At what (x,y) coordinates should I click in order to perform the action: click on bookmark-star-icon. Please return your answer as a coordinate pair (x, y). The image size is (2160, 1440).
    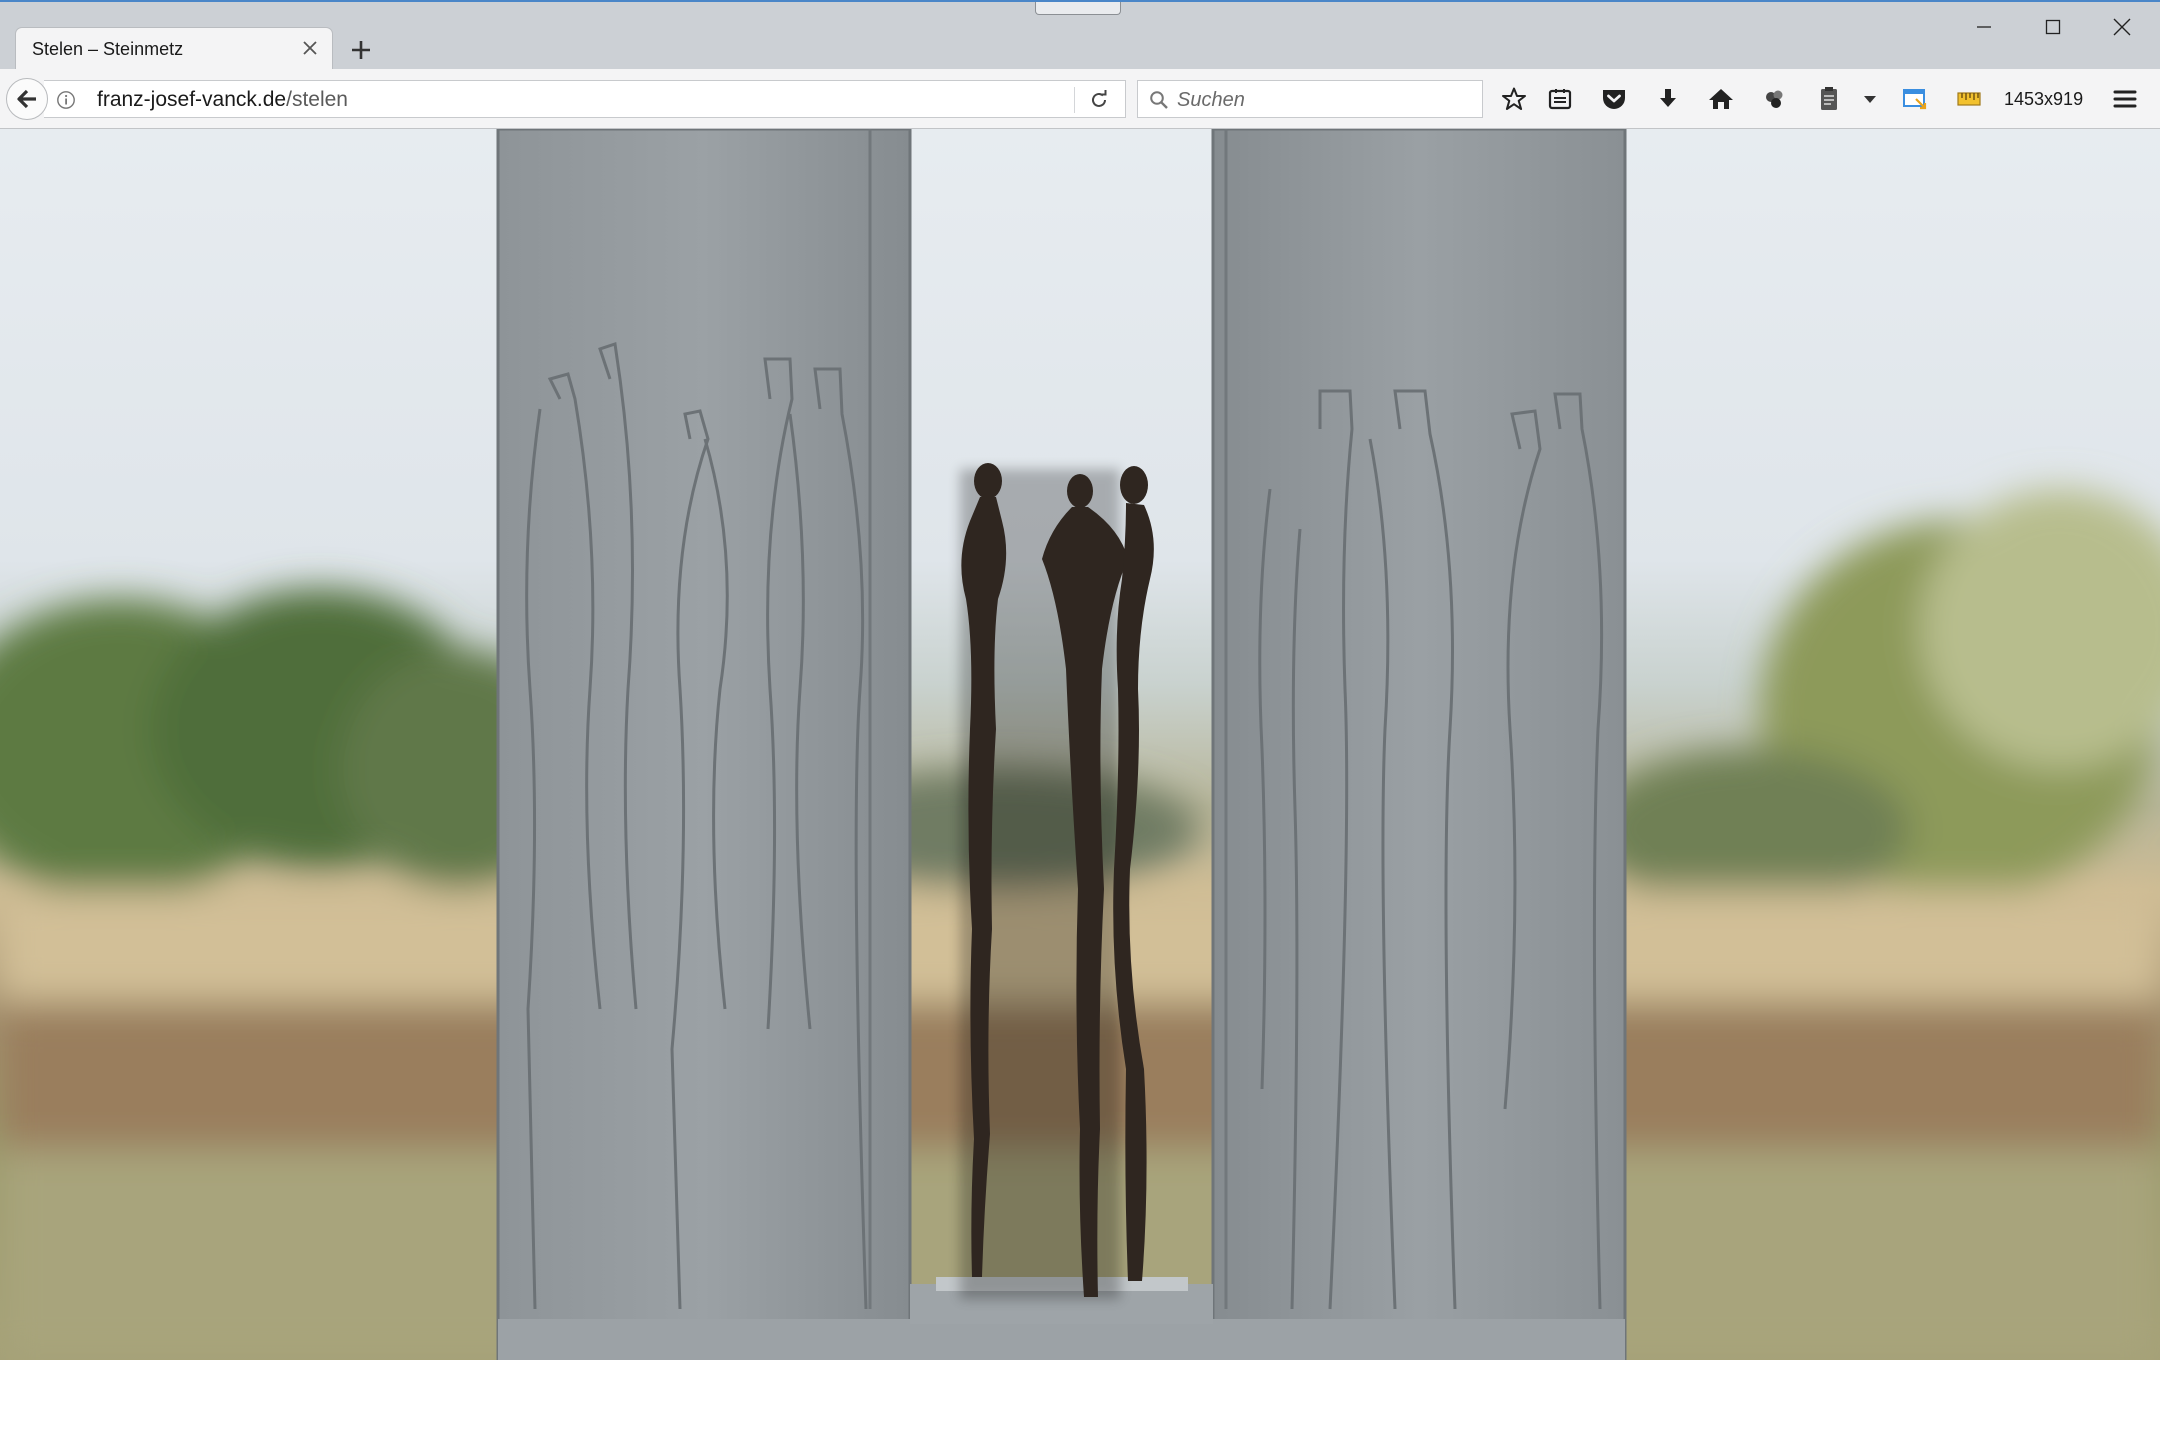
    Looking at the image, I should click on (1514, 99).